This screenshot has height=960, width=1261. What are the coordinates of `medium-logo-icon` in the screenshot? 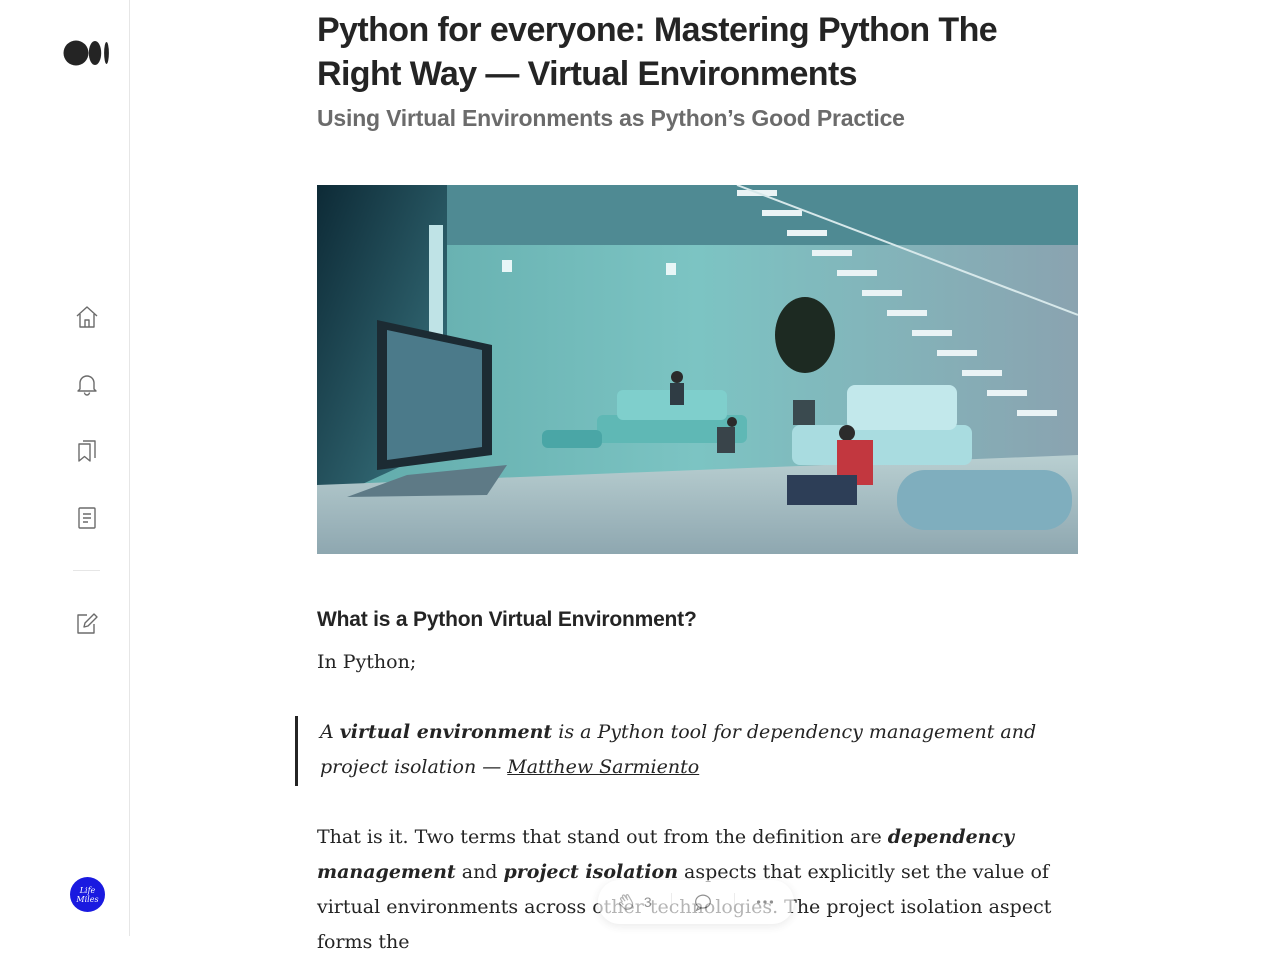 It's located at (87, 53).